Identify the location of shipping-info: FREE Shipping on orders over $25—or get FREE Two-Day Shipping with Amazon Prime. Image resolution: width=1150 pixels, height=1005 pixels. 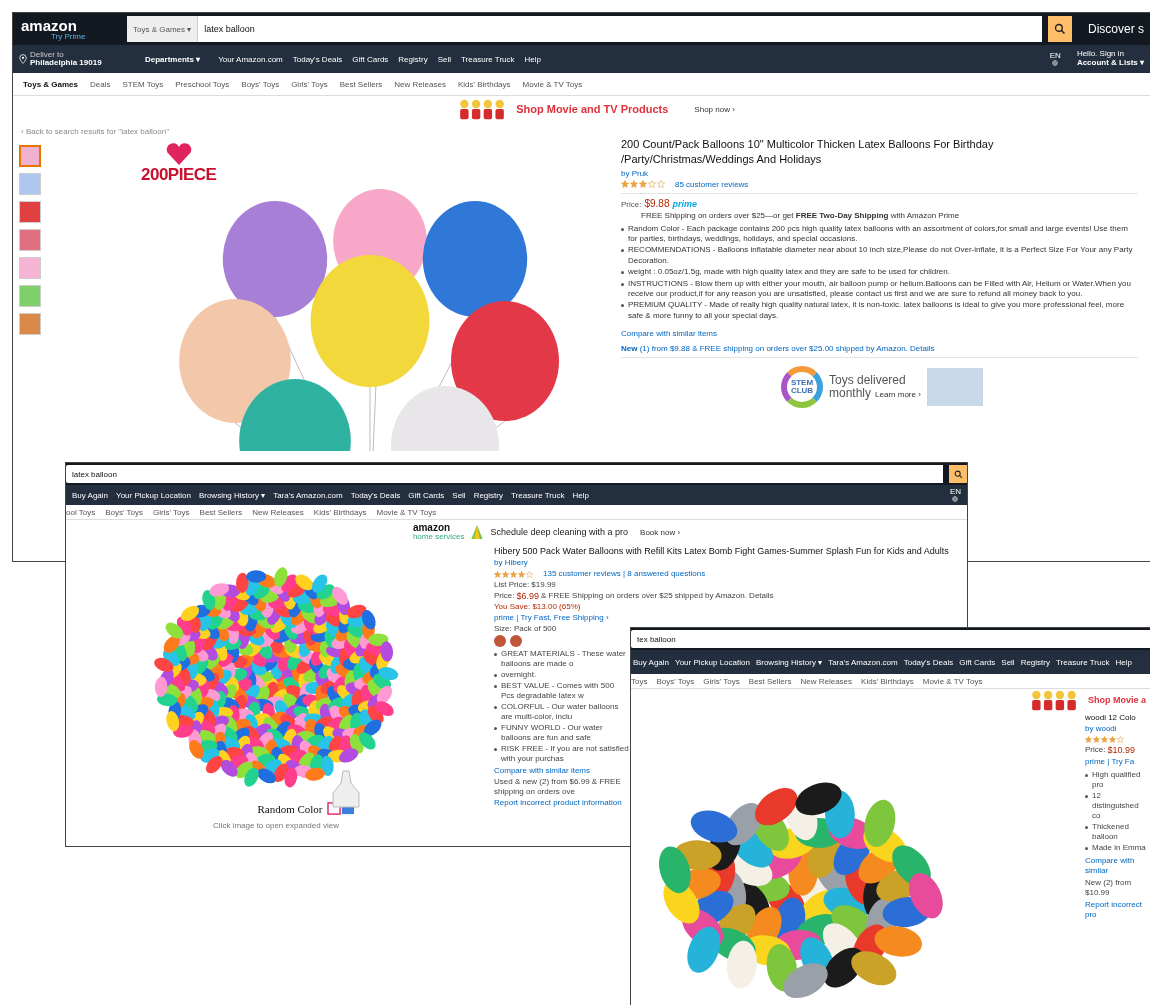
(800, 215).